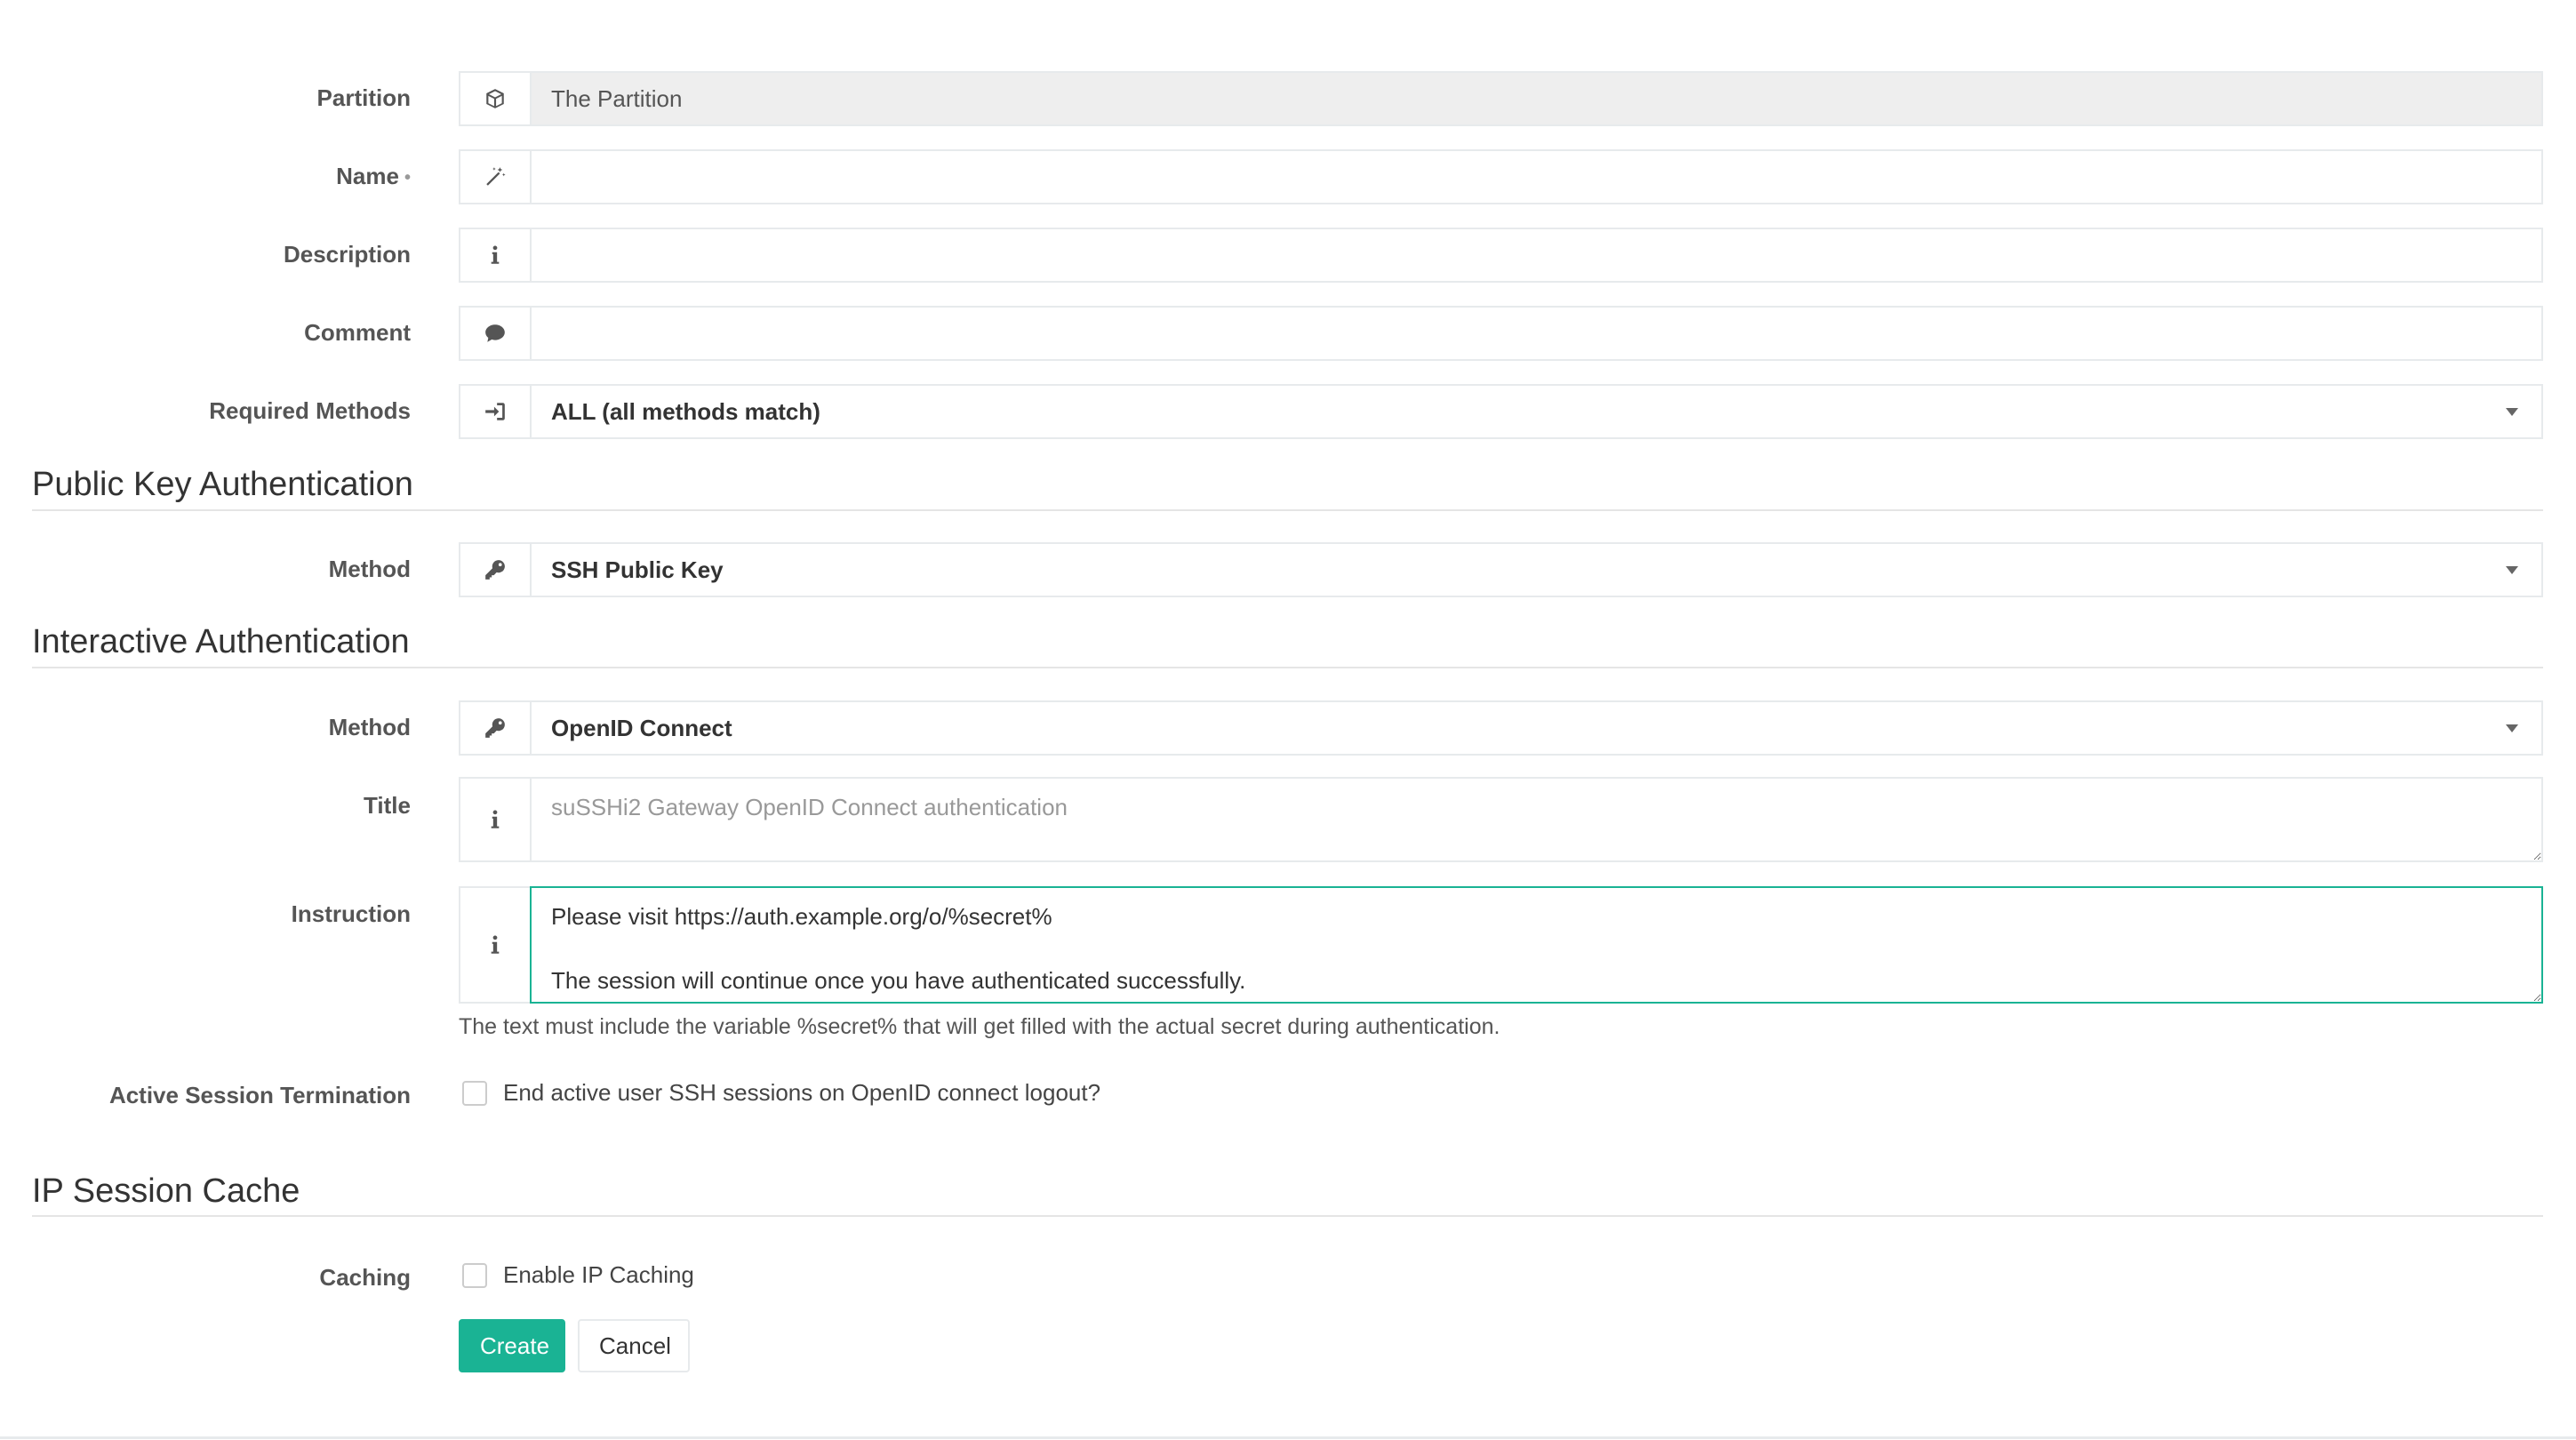 This screenshot has height=1440, width=2576. I want to click on ip-session-cache-heading: IP Session Cache, so click(166, 1191).